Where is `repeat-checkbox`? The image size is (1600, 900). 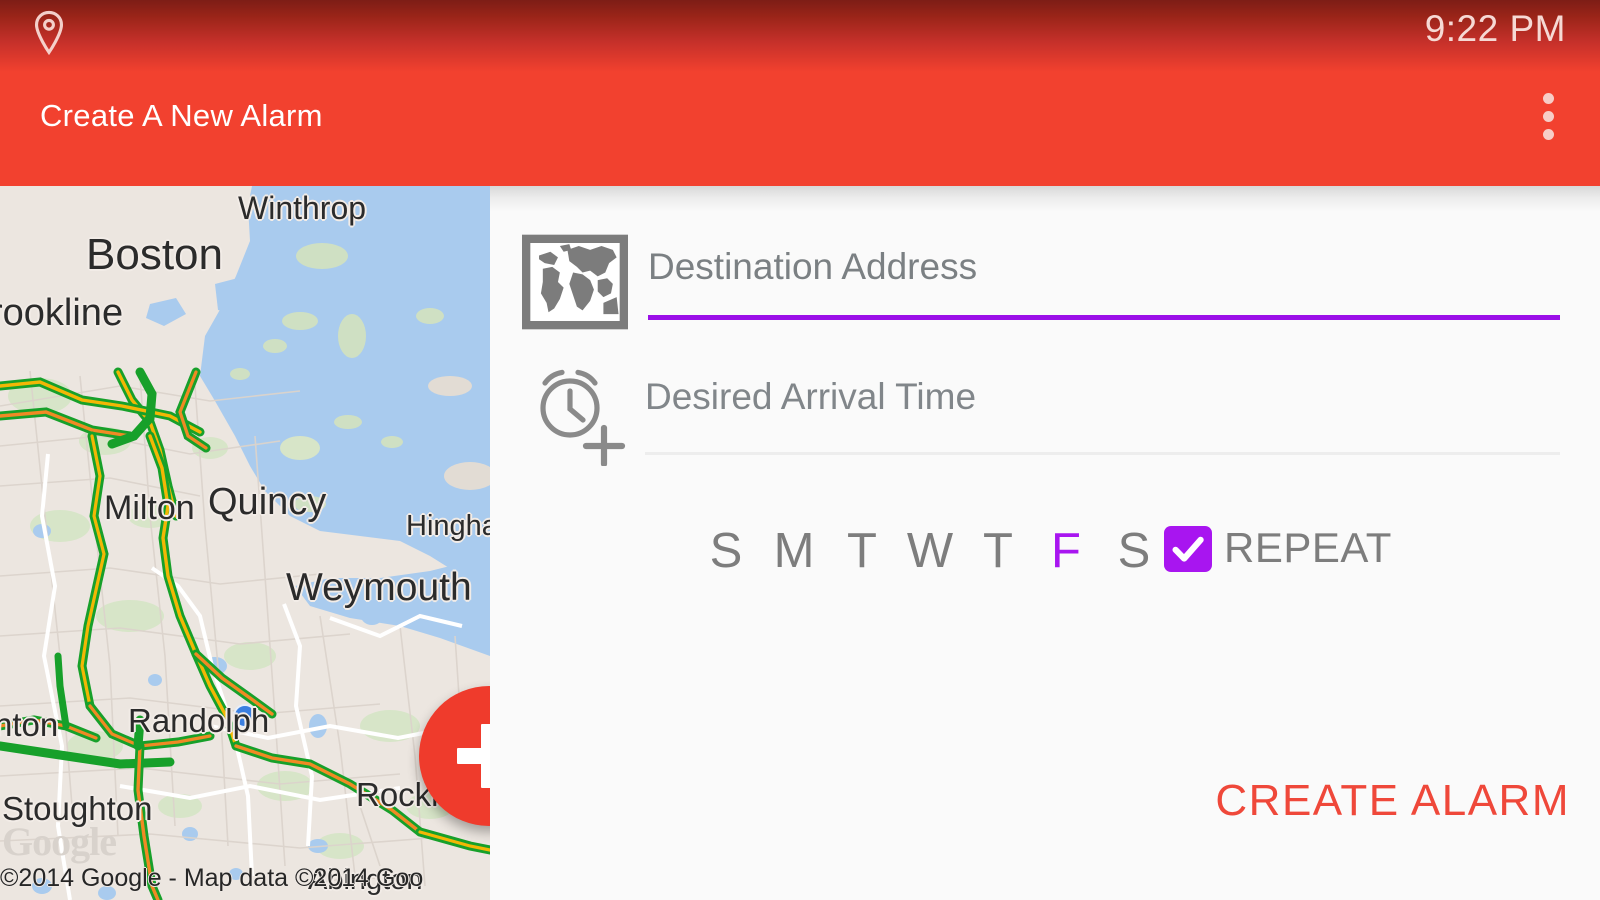 repeat-checkbox is located at coordinates (1188, 549).